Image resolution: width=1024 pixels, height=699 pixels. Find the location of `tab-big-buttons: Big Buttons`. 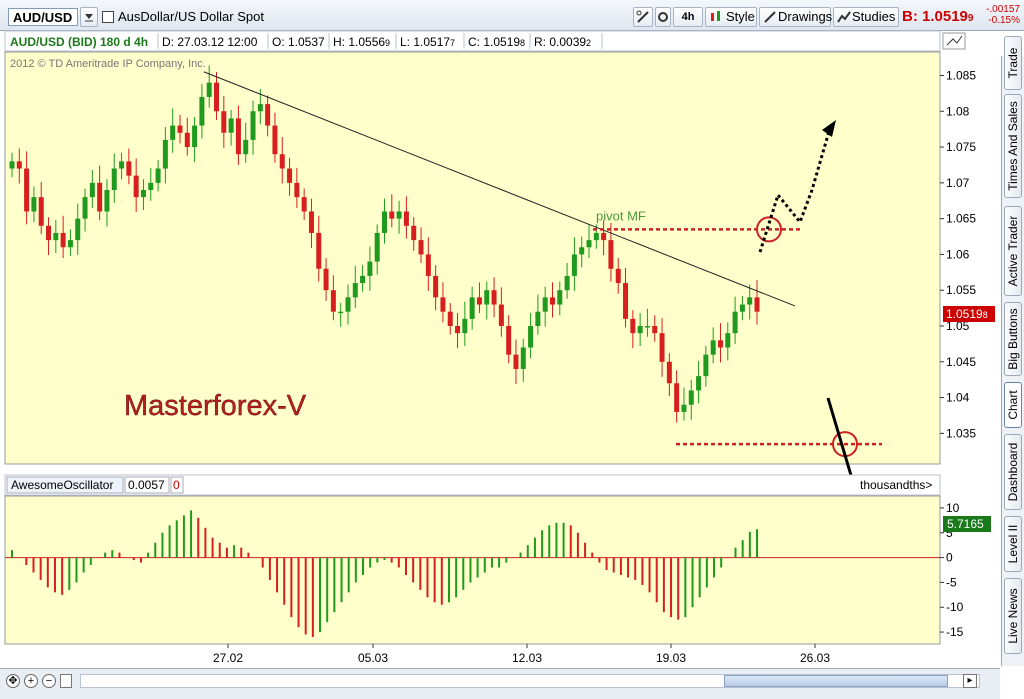

tab-big-buttons: Big Buttons is located at coordinates (1013, 339).